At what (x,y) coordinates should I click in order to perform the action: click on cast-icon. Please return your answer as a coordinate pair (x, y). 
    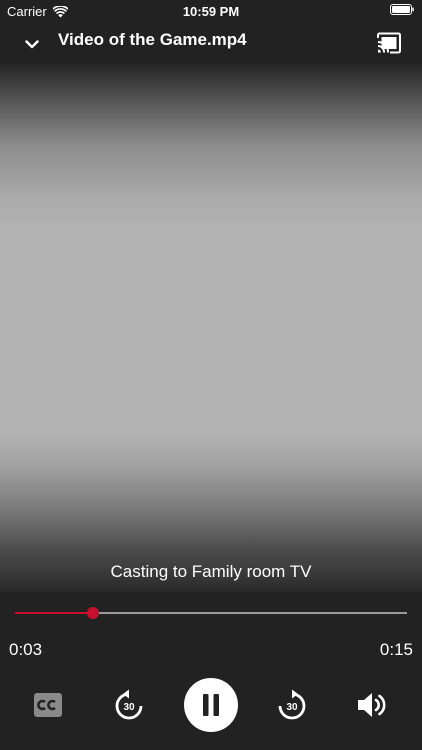
    Looking at the image, I should click on (389, 43).